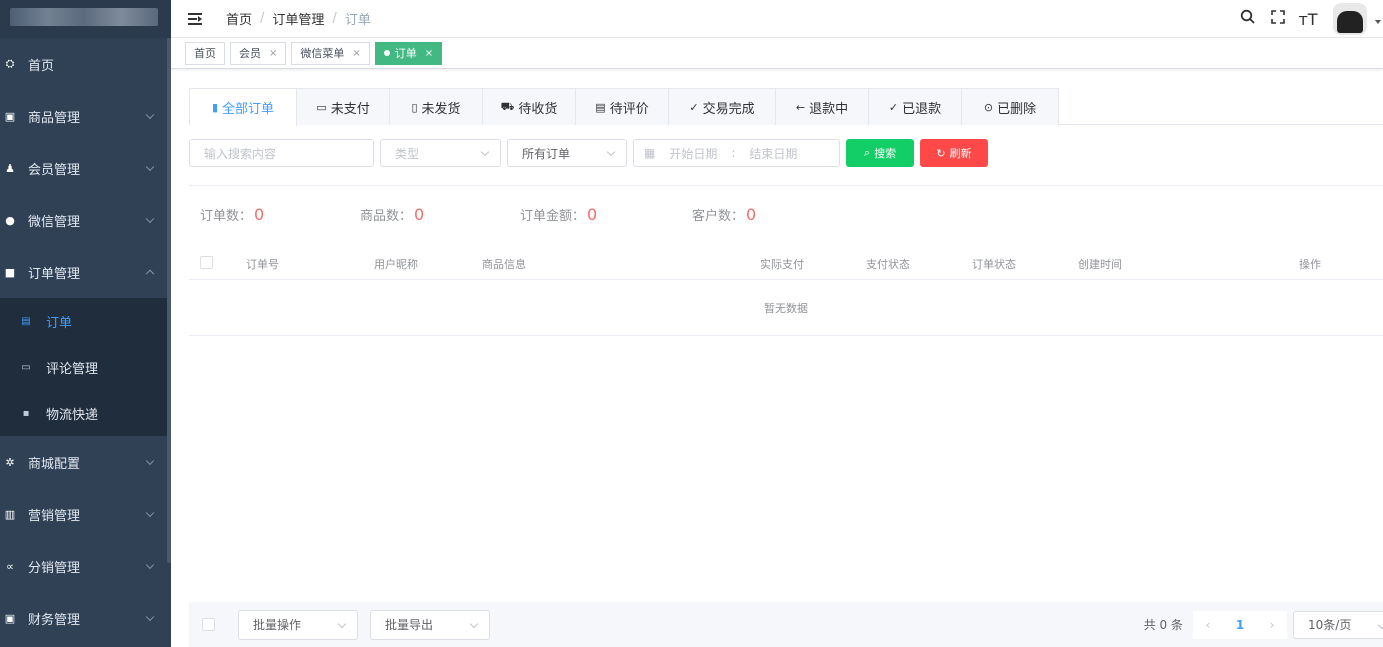 Image resolution: width=1383 pixels, height=647 pixels. Describe the element at coordinates (1240, 624) in the screenshot. I see `page-number: 1` at that location.